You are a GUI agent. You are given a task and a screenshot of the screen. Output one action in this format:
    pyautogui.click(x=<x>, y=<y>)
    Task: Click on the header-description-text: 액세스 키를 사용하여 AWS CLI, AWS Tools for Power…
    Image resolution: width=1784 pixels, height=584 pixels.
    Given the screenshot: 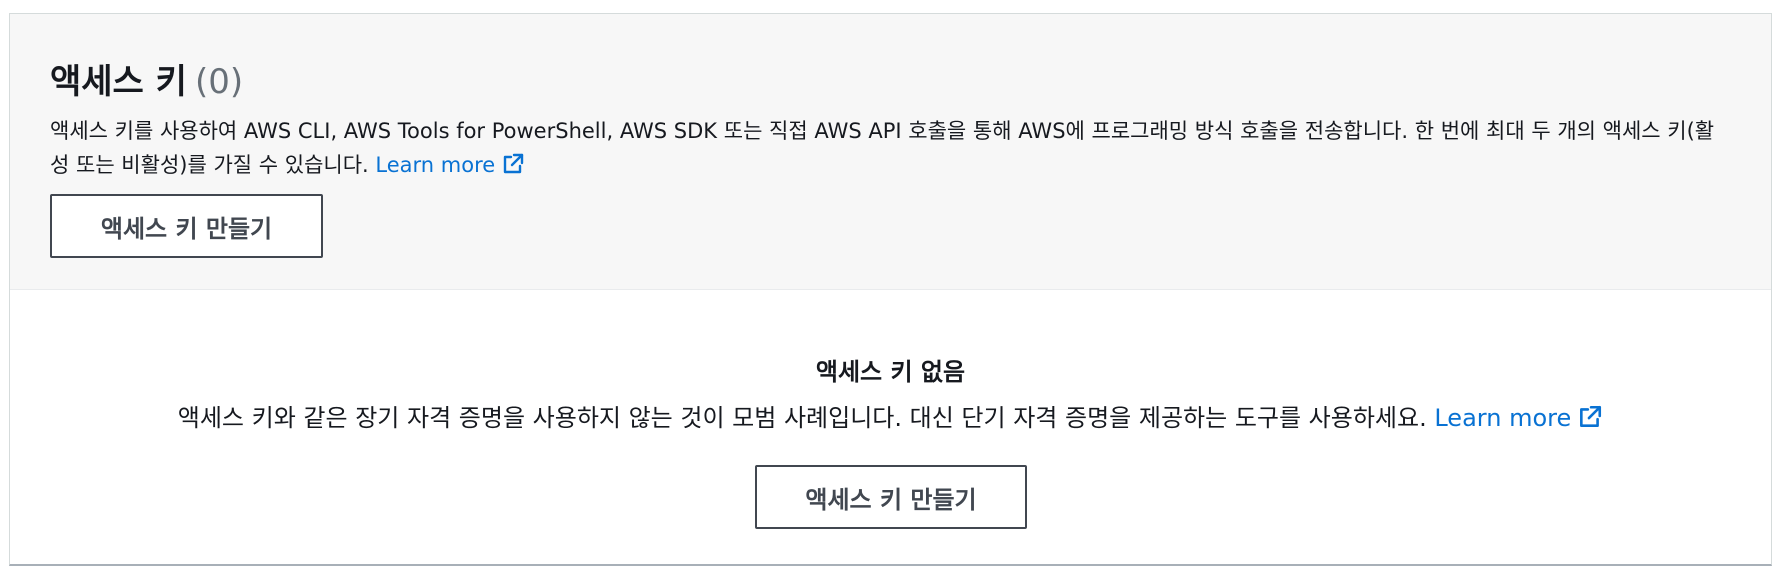 What is the action you would take?
    pyautogui.click(x=882, y=148)
    